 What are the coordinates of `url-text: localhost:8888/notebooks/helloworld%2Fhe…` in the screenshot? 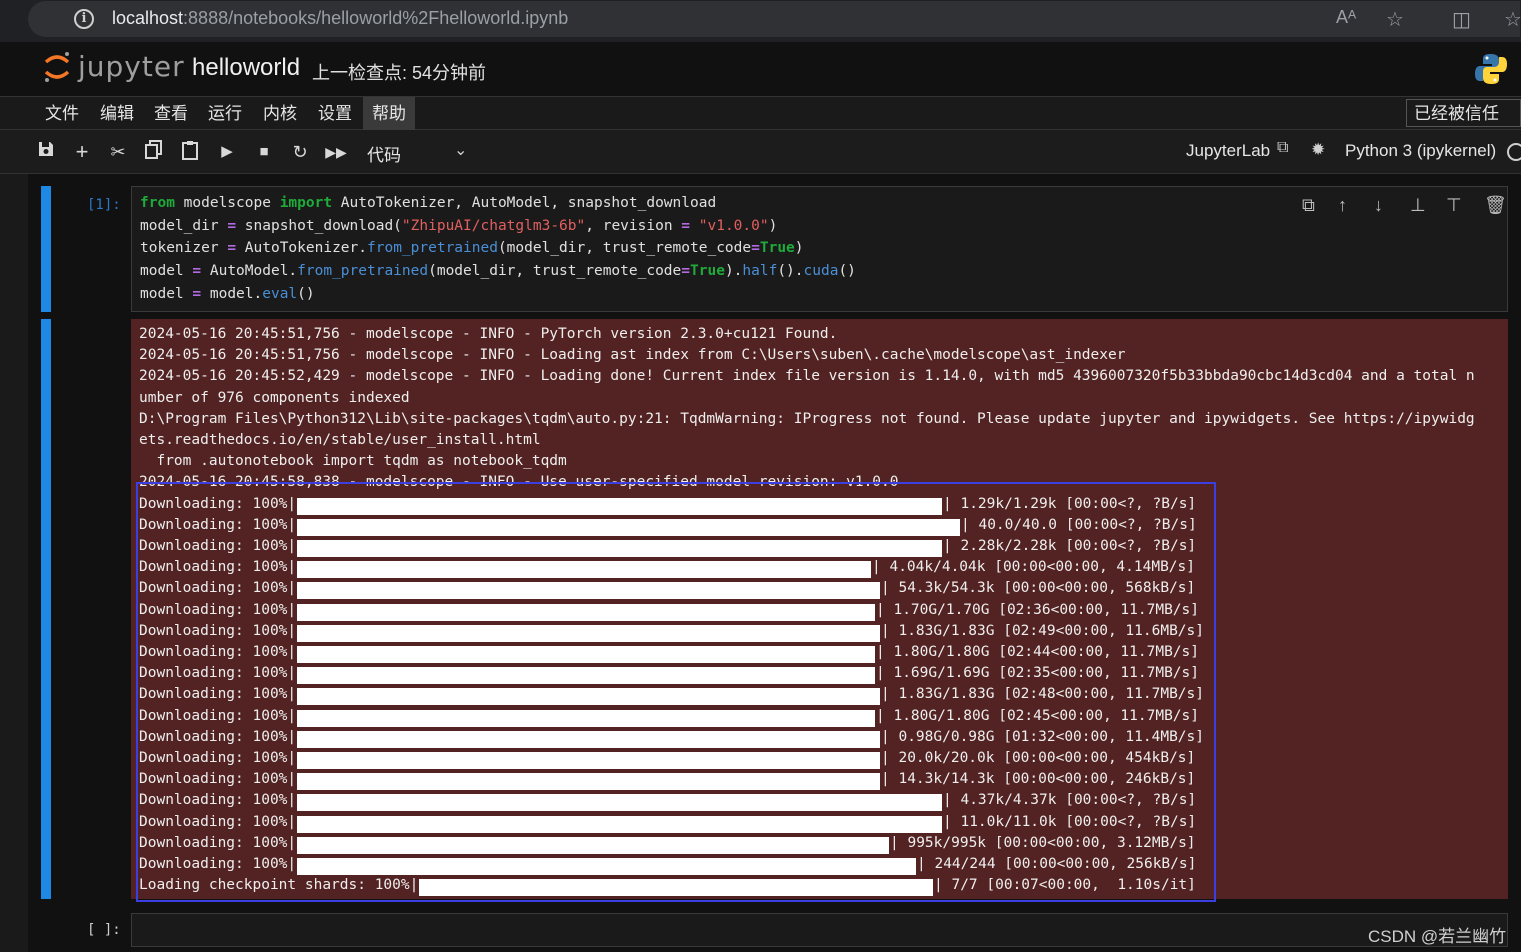 It's located at (340, 18).